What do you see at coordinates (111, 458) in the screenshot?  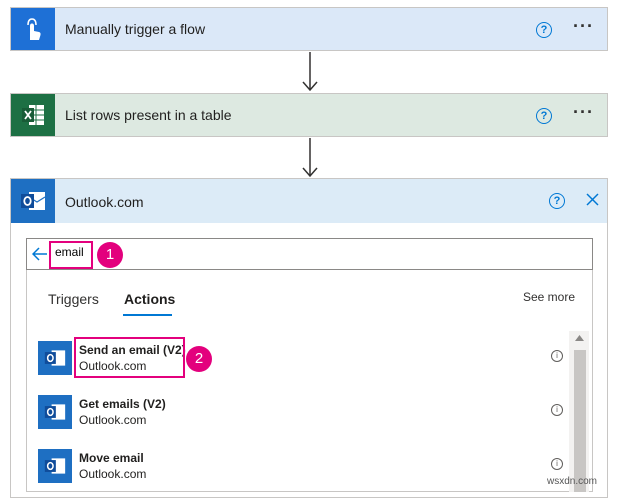 I see `action-name: Move email` at bounding box center [111, 458].